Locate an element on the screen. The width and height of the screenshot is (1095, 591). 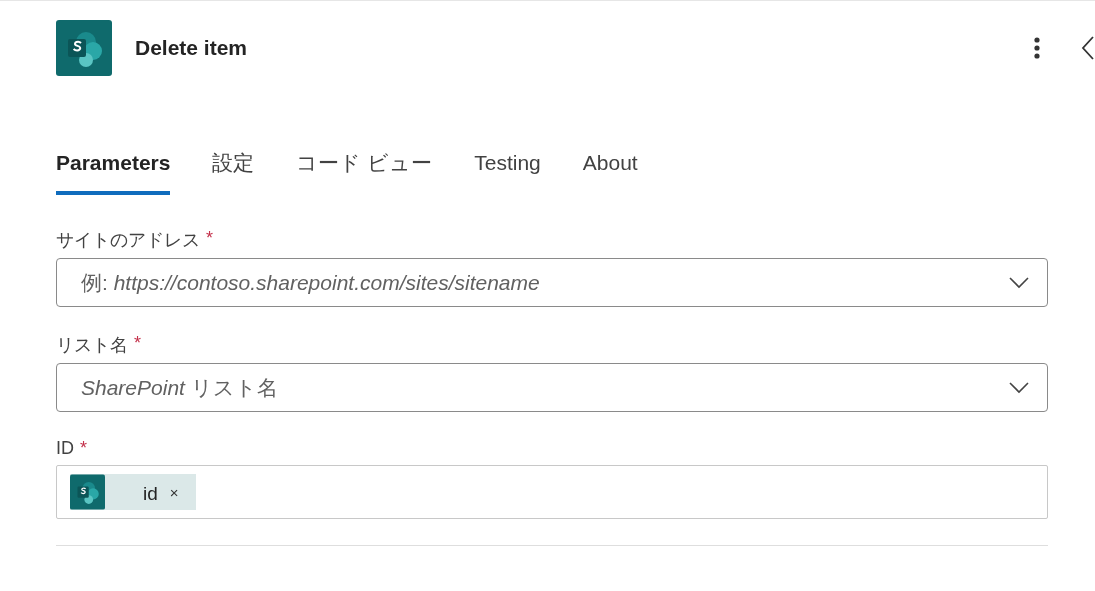
tab: About is located at coordinates (610, 172).